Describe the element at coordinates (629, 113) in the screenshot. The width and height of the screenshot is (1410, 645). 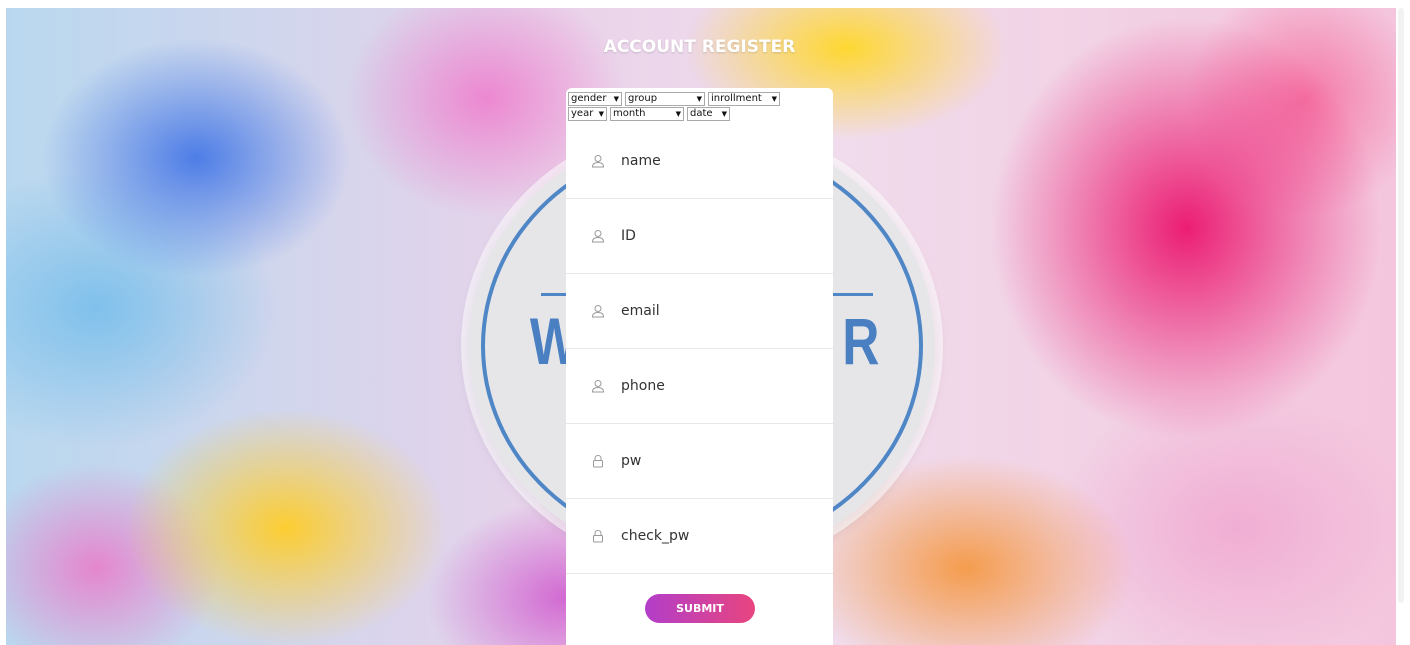
I see `month-select-value: month` at that location.